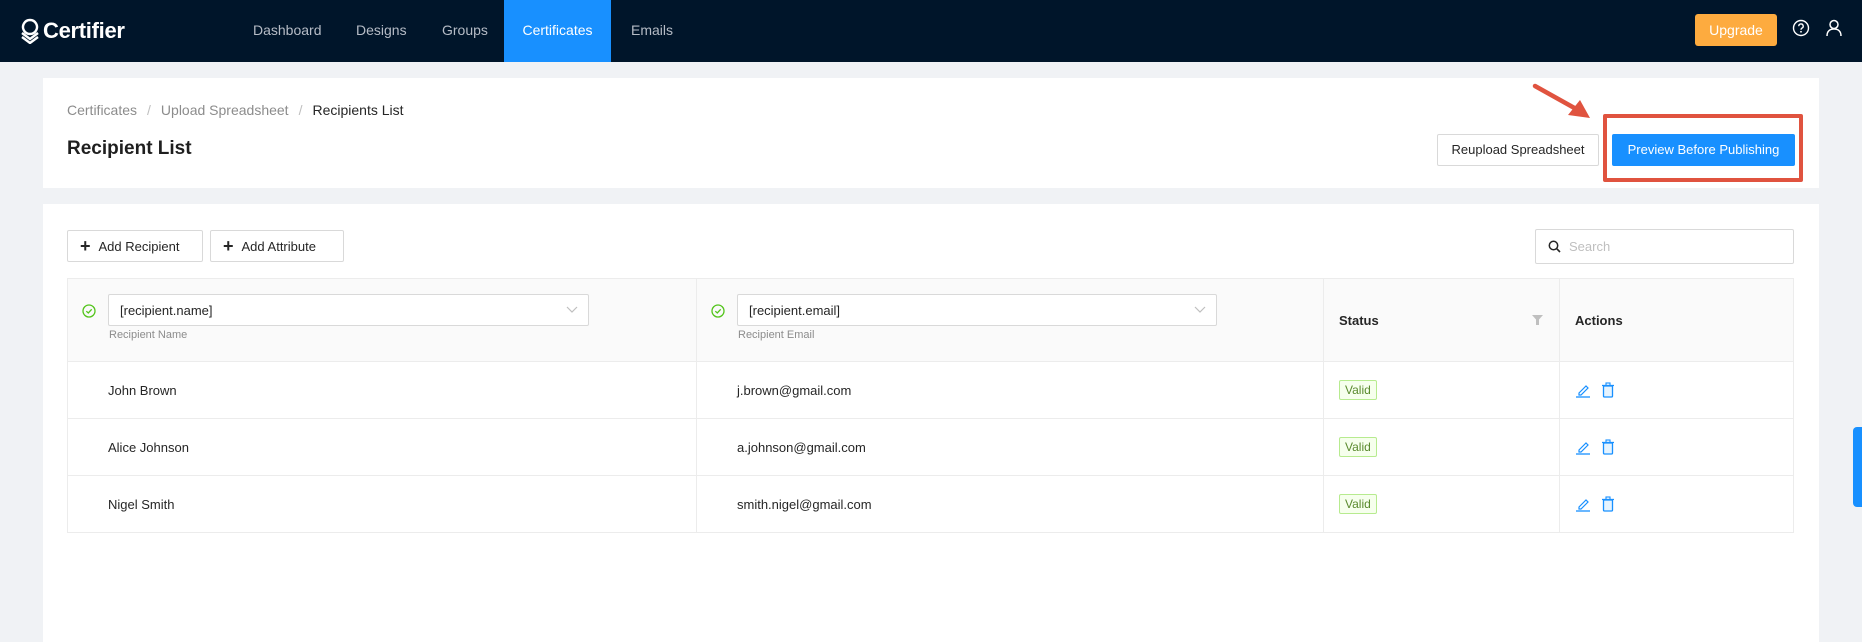 The image size is (1862, 642). Describe the element at coordinates (1669, 246) in the screenshot. I see `search-input` at that location.